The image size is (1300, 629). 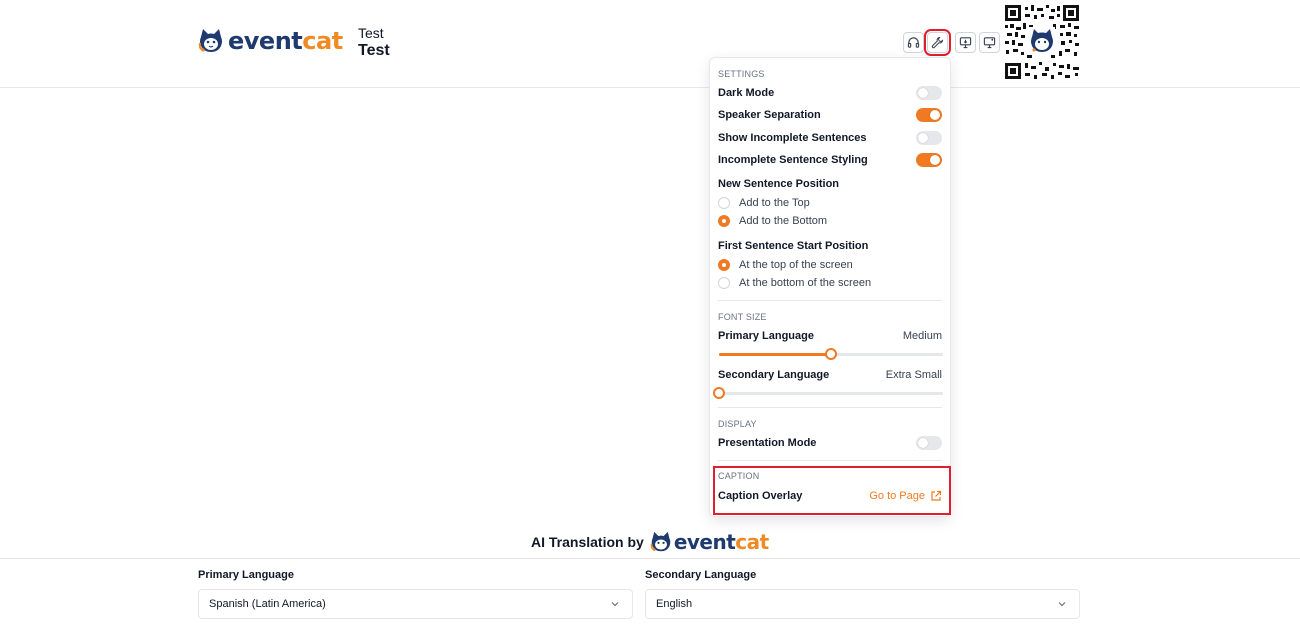 I want to click on new-sentence-position-label: New Sentence Position, so click(x=779, y=184).